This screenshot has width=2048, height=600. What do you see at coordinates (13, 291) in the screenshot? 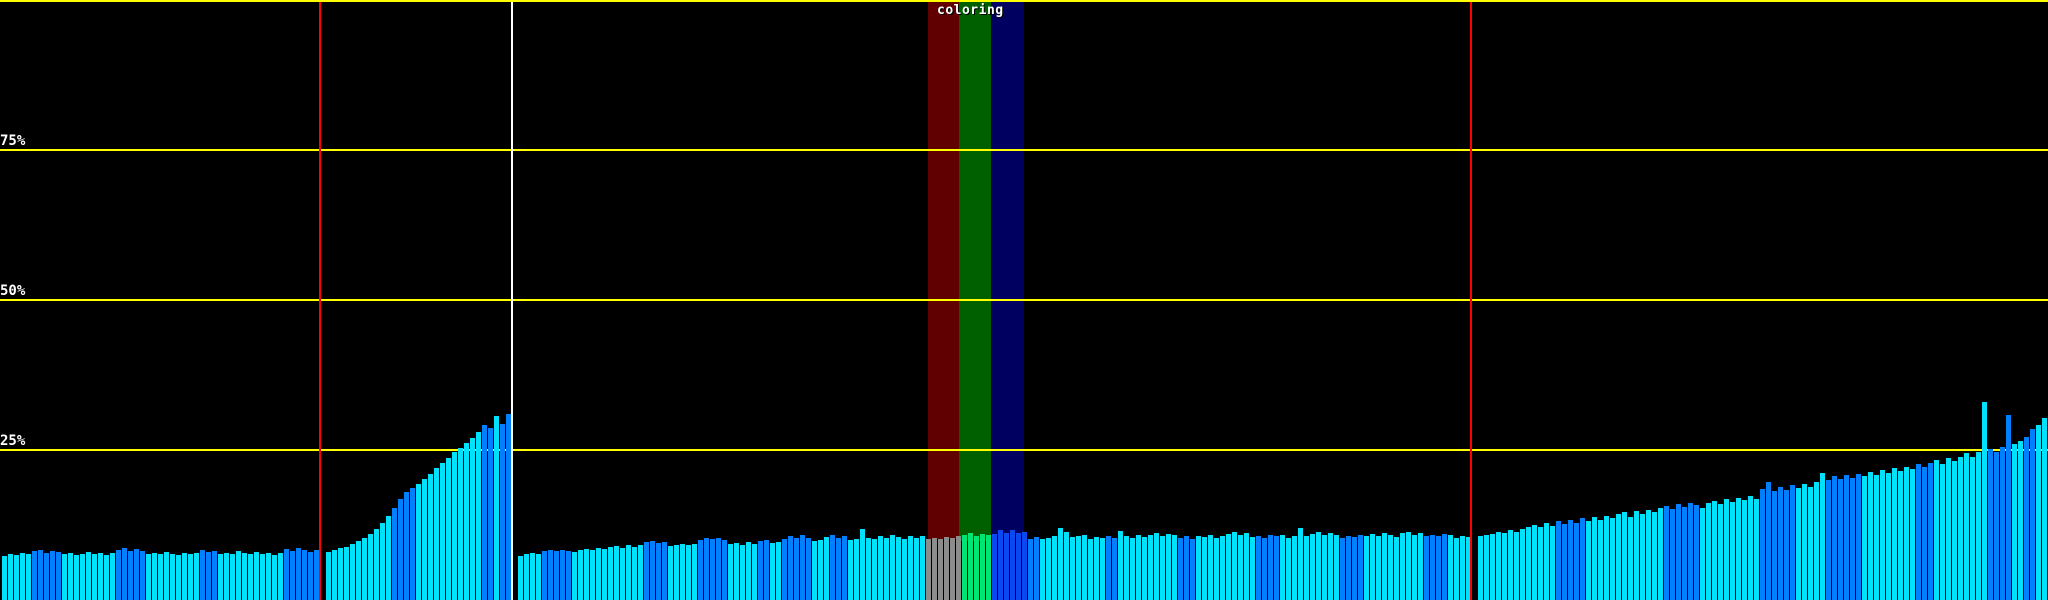
I see `y-axis-label-50: 50%` at bounding box center [13, 291].